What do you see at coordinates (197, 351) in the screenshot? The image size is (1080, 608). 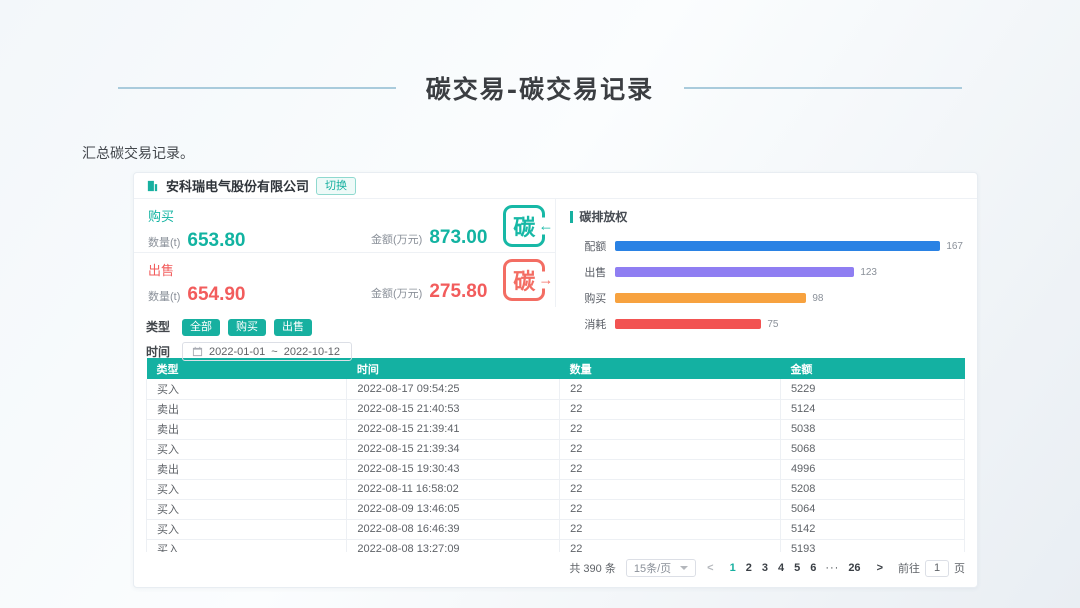 I see `calendar-icon` at bounding box center [197, 351].